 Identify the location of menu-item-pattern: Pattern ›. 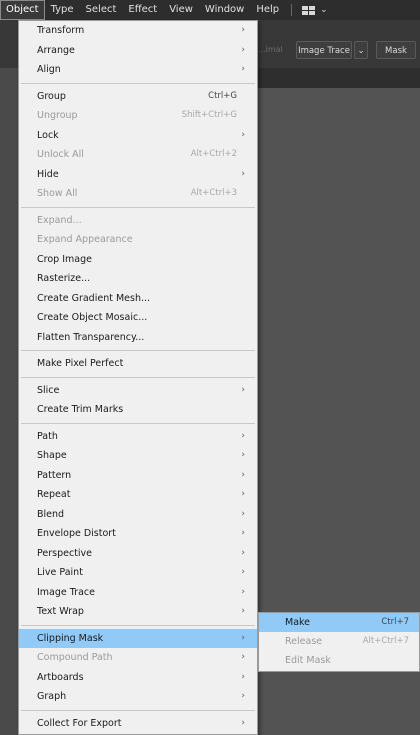
(138, 476).